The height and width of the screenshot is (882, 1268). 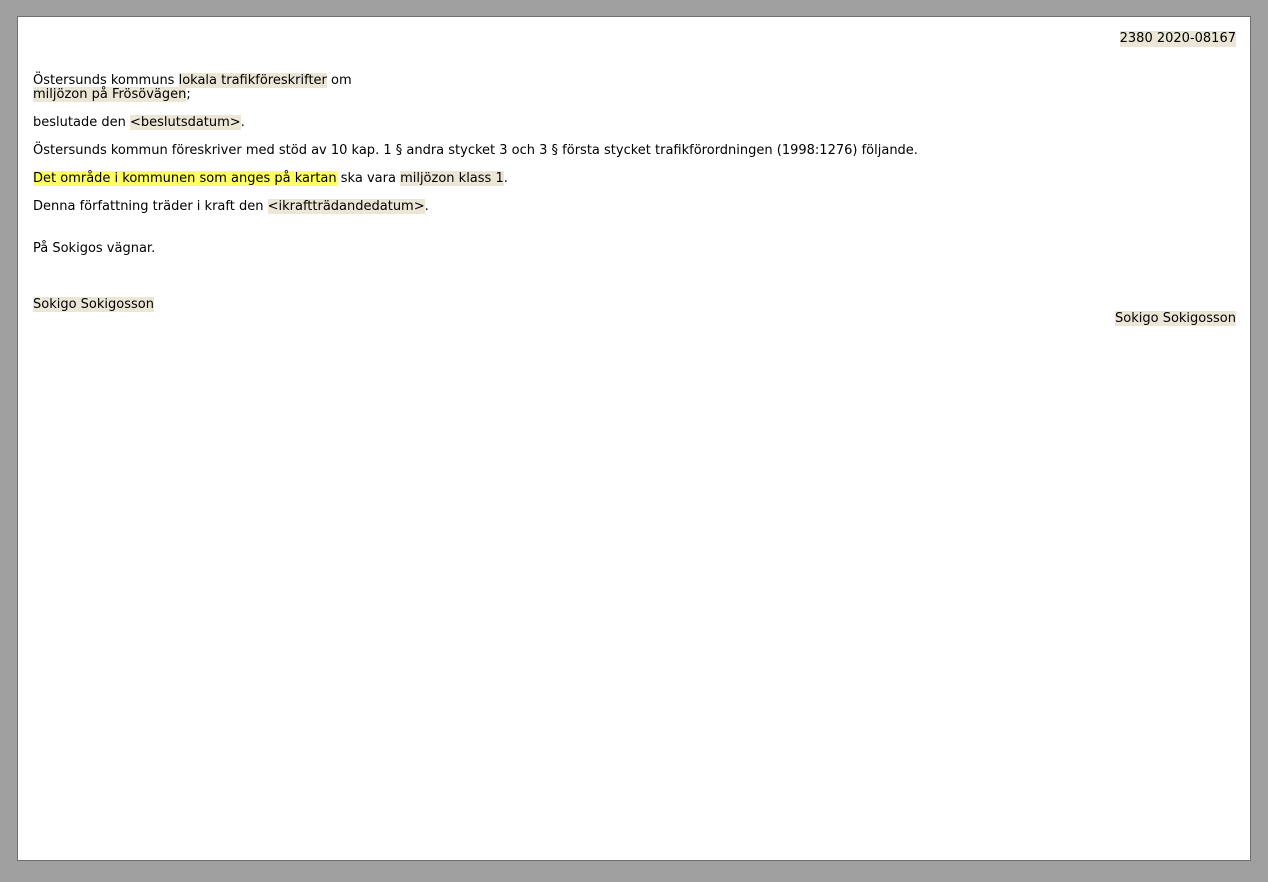 I want to click on effective-prefix: Denna författning träder i kraft den, so click(x=150, y=206).